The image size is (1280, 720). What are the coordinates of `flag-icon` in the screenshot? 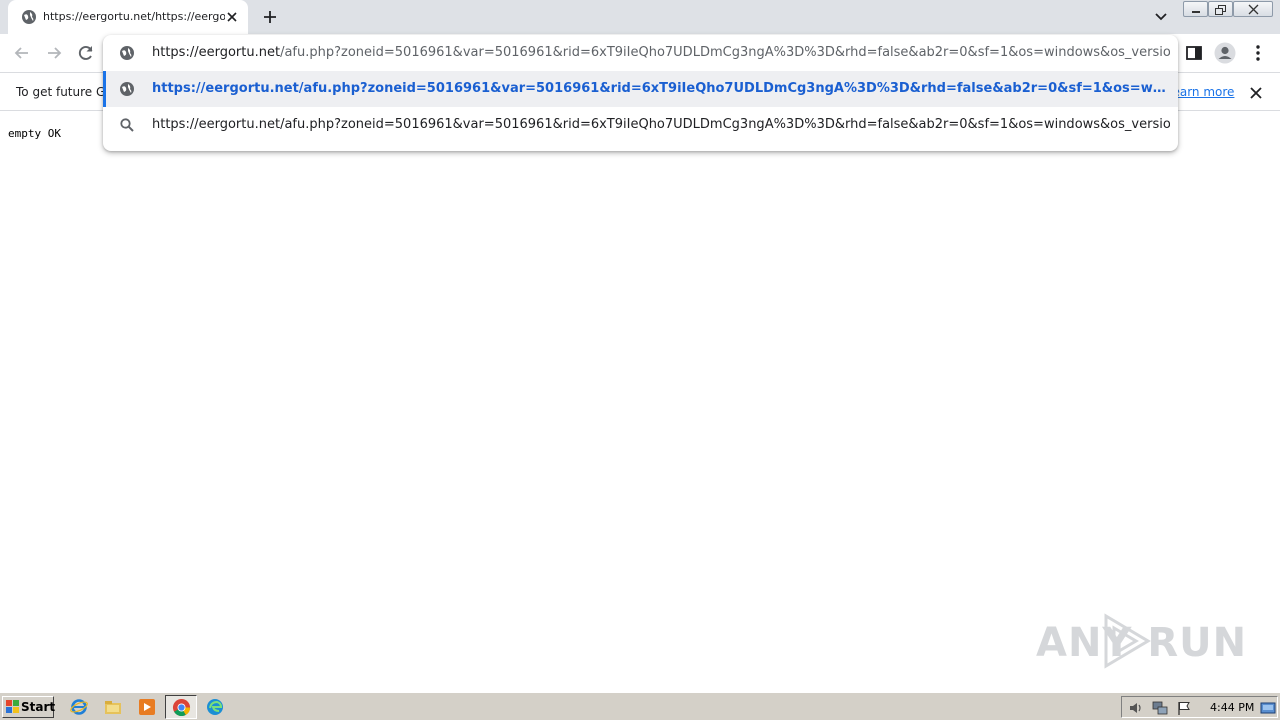 It's located at (1184, 708).